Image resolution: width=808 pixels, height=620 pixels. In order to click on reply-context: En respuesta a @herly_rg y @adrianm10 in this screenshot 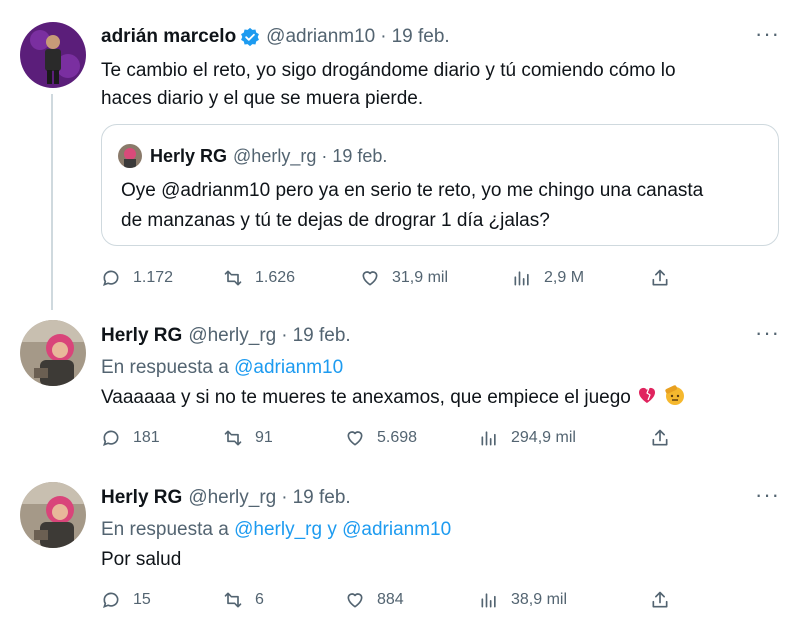, I will do `click(442, 530)`.